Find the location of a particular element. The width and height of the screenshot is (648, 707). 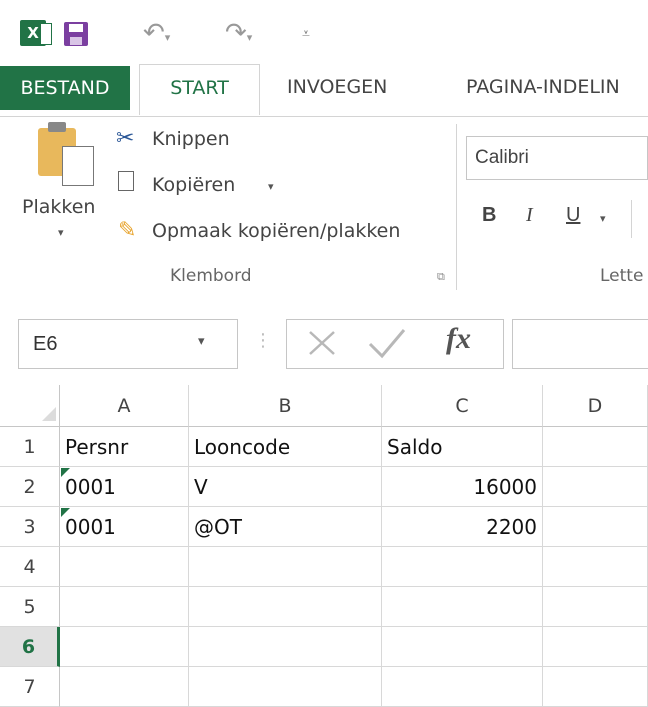

redo-icon: ↷▾ is located at coordinates (238, 33).